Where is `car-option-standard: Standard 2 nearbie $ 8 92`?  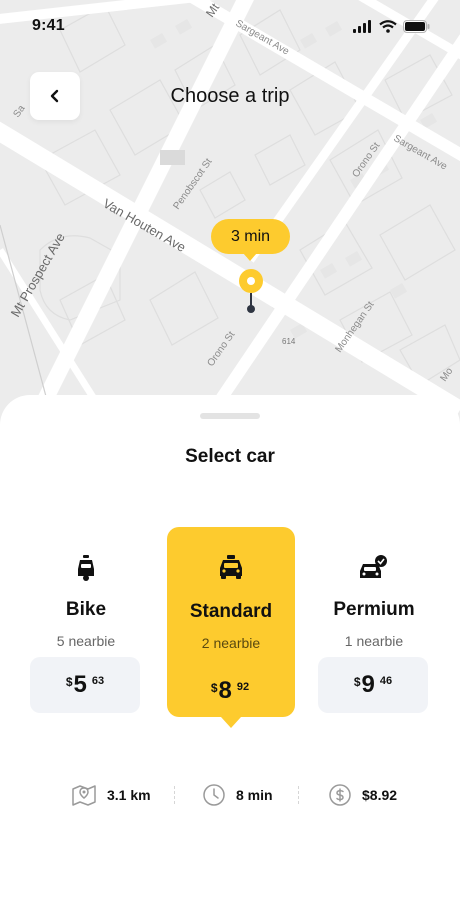
car-option-standard: Standard 2 nearbie $ 8 92 is located at coordinates (231, 627).